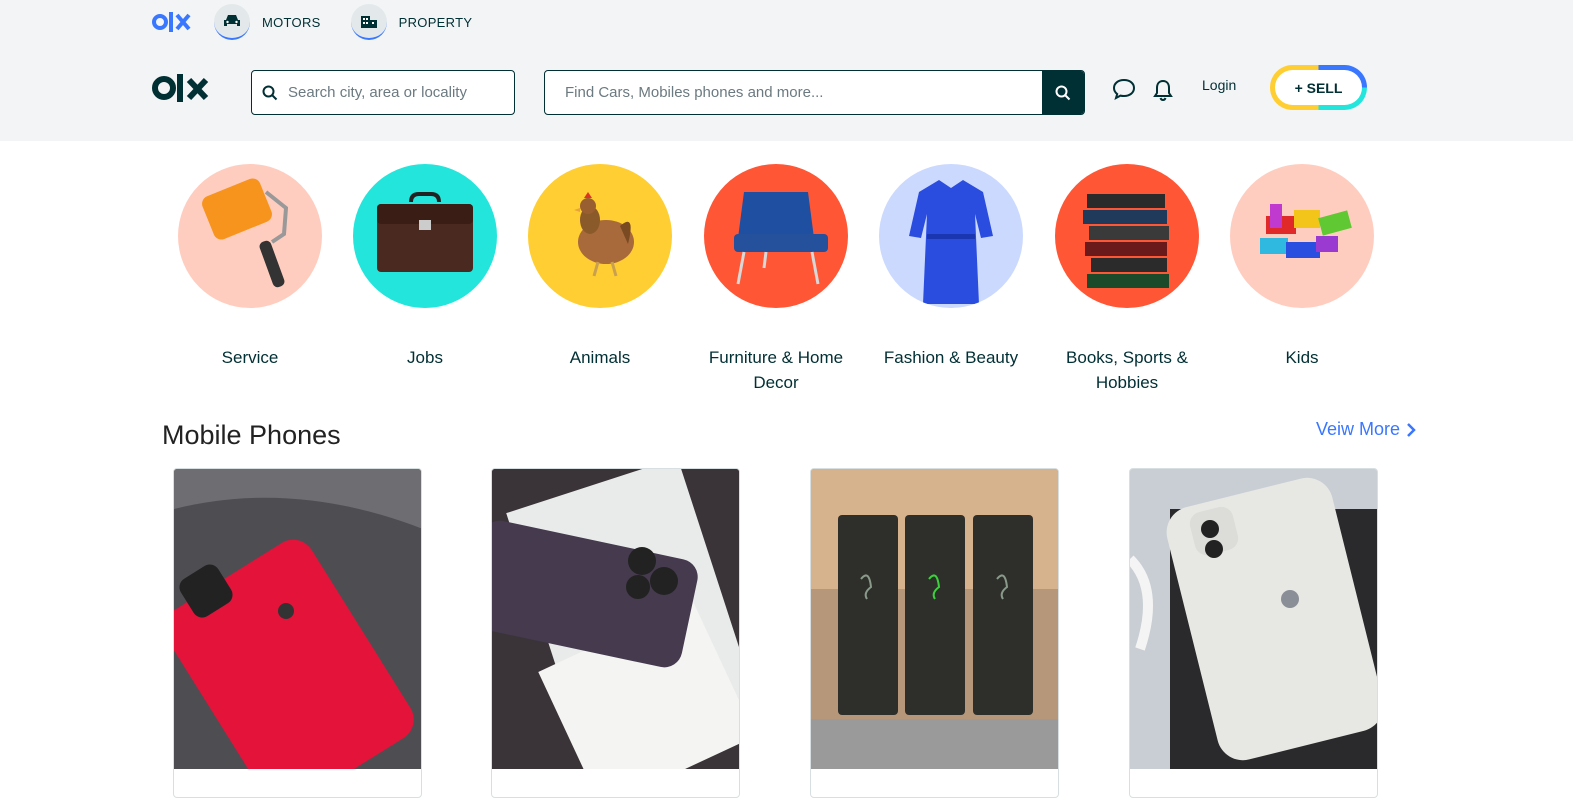  I want to click on section-title: Mobile Phones, so click(251, 435).